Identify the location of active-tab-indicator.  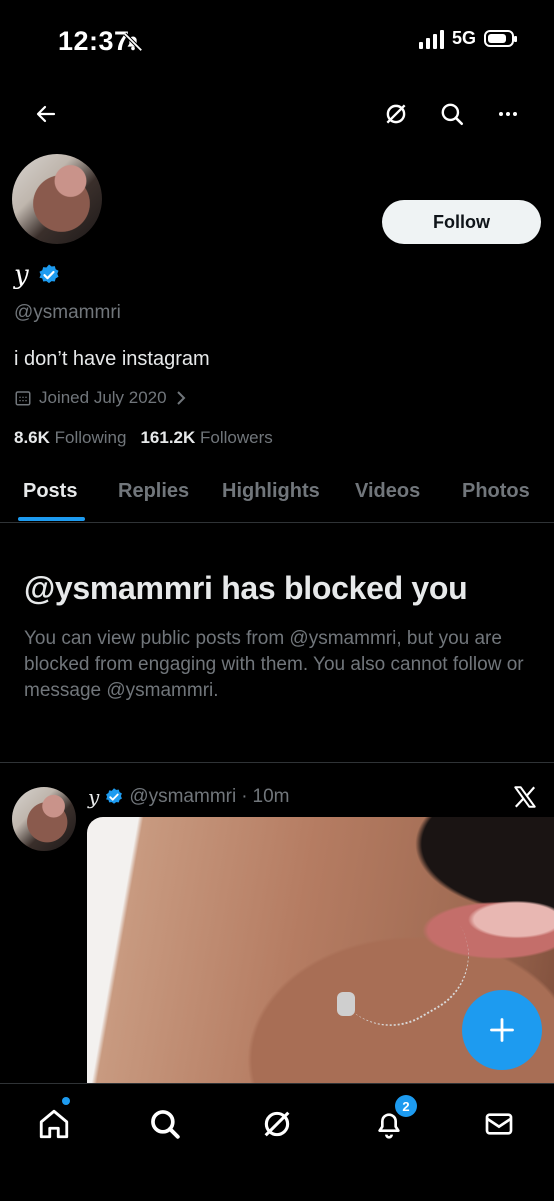
(51, 519).